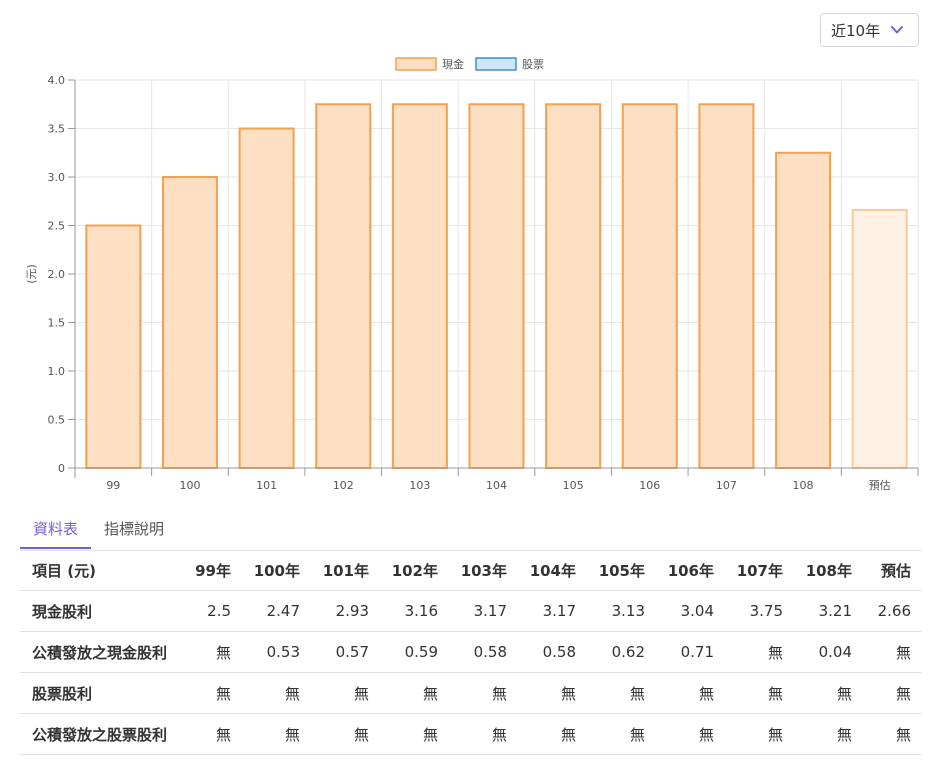  I want to click on legend-item-cash: 現金, so click(429, 64).